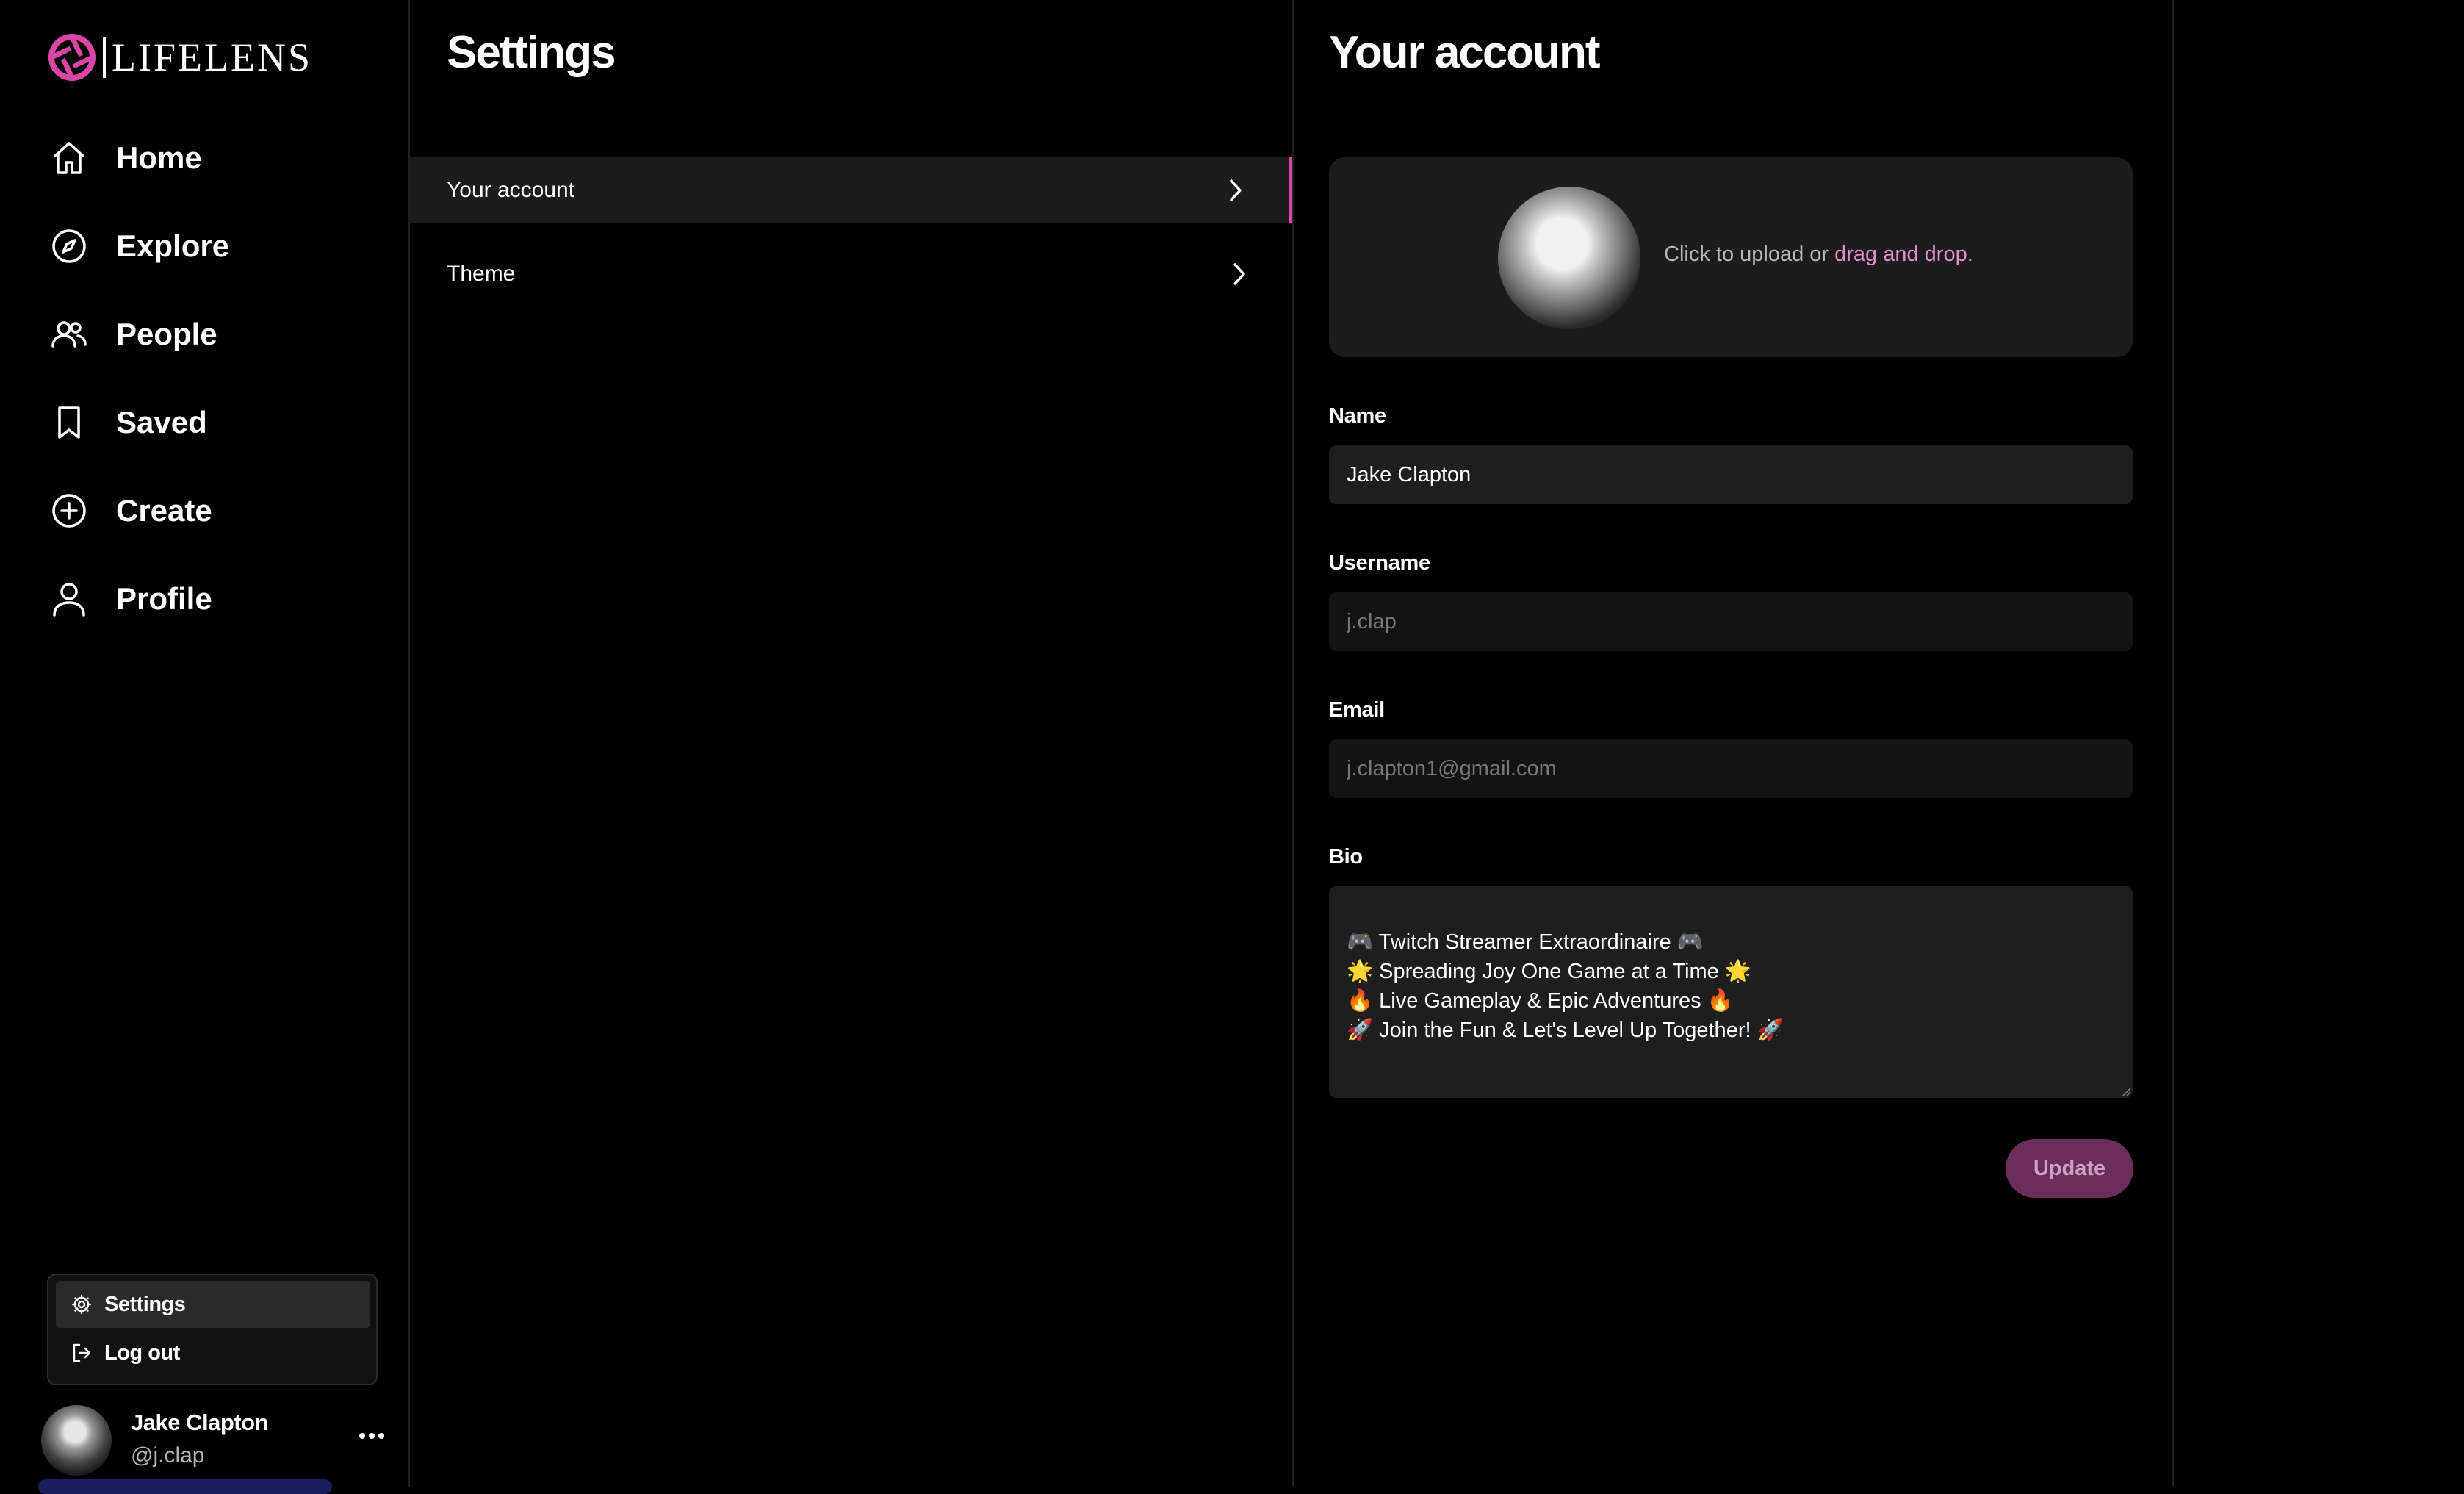 This screenshot has width=2464, height=1494. I want to click on email-field, so click(1731, 768).